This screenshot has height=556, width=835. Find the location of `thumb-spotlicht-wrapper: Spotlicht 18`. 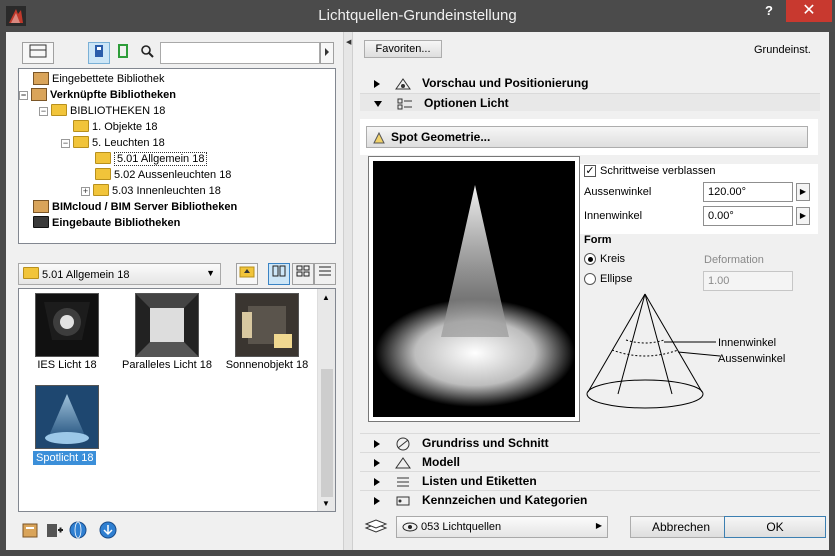

thumb-spotlicht-wrapper: Spotlicht 18 is located at coordinates (76, 423).